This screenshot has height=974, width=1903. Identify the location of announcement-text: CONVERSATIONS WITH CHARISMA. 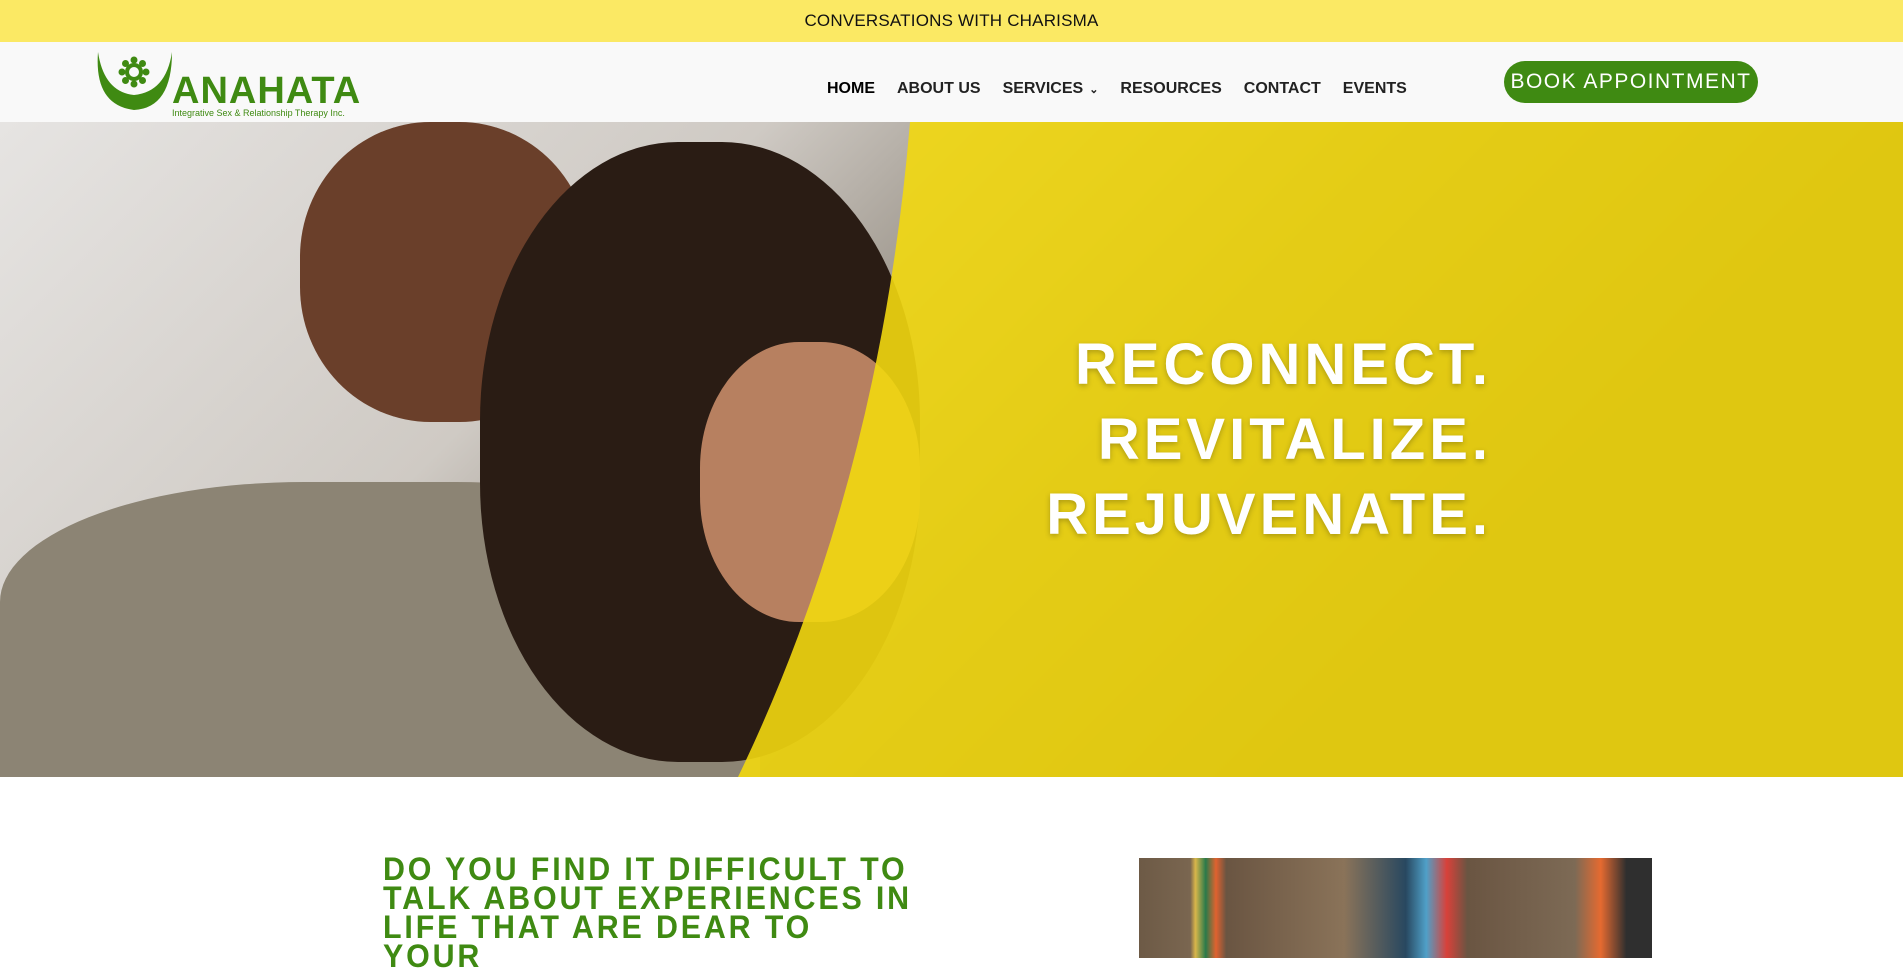
(951, 21).